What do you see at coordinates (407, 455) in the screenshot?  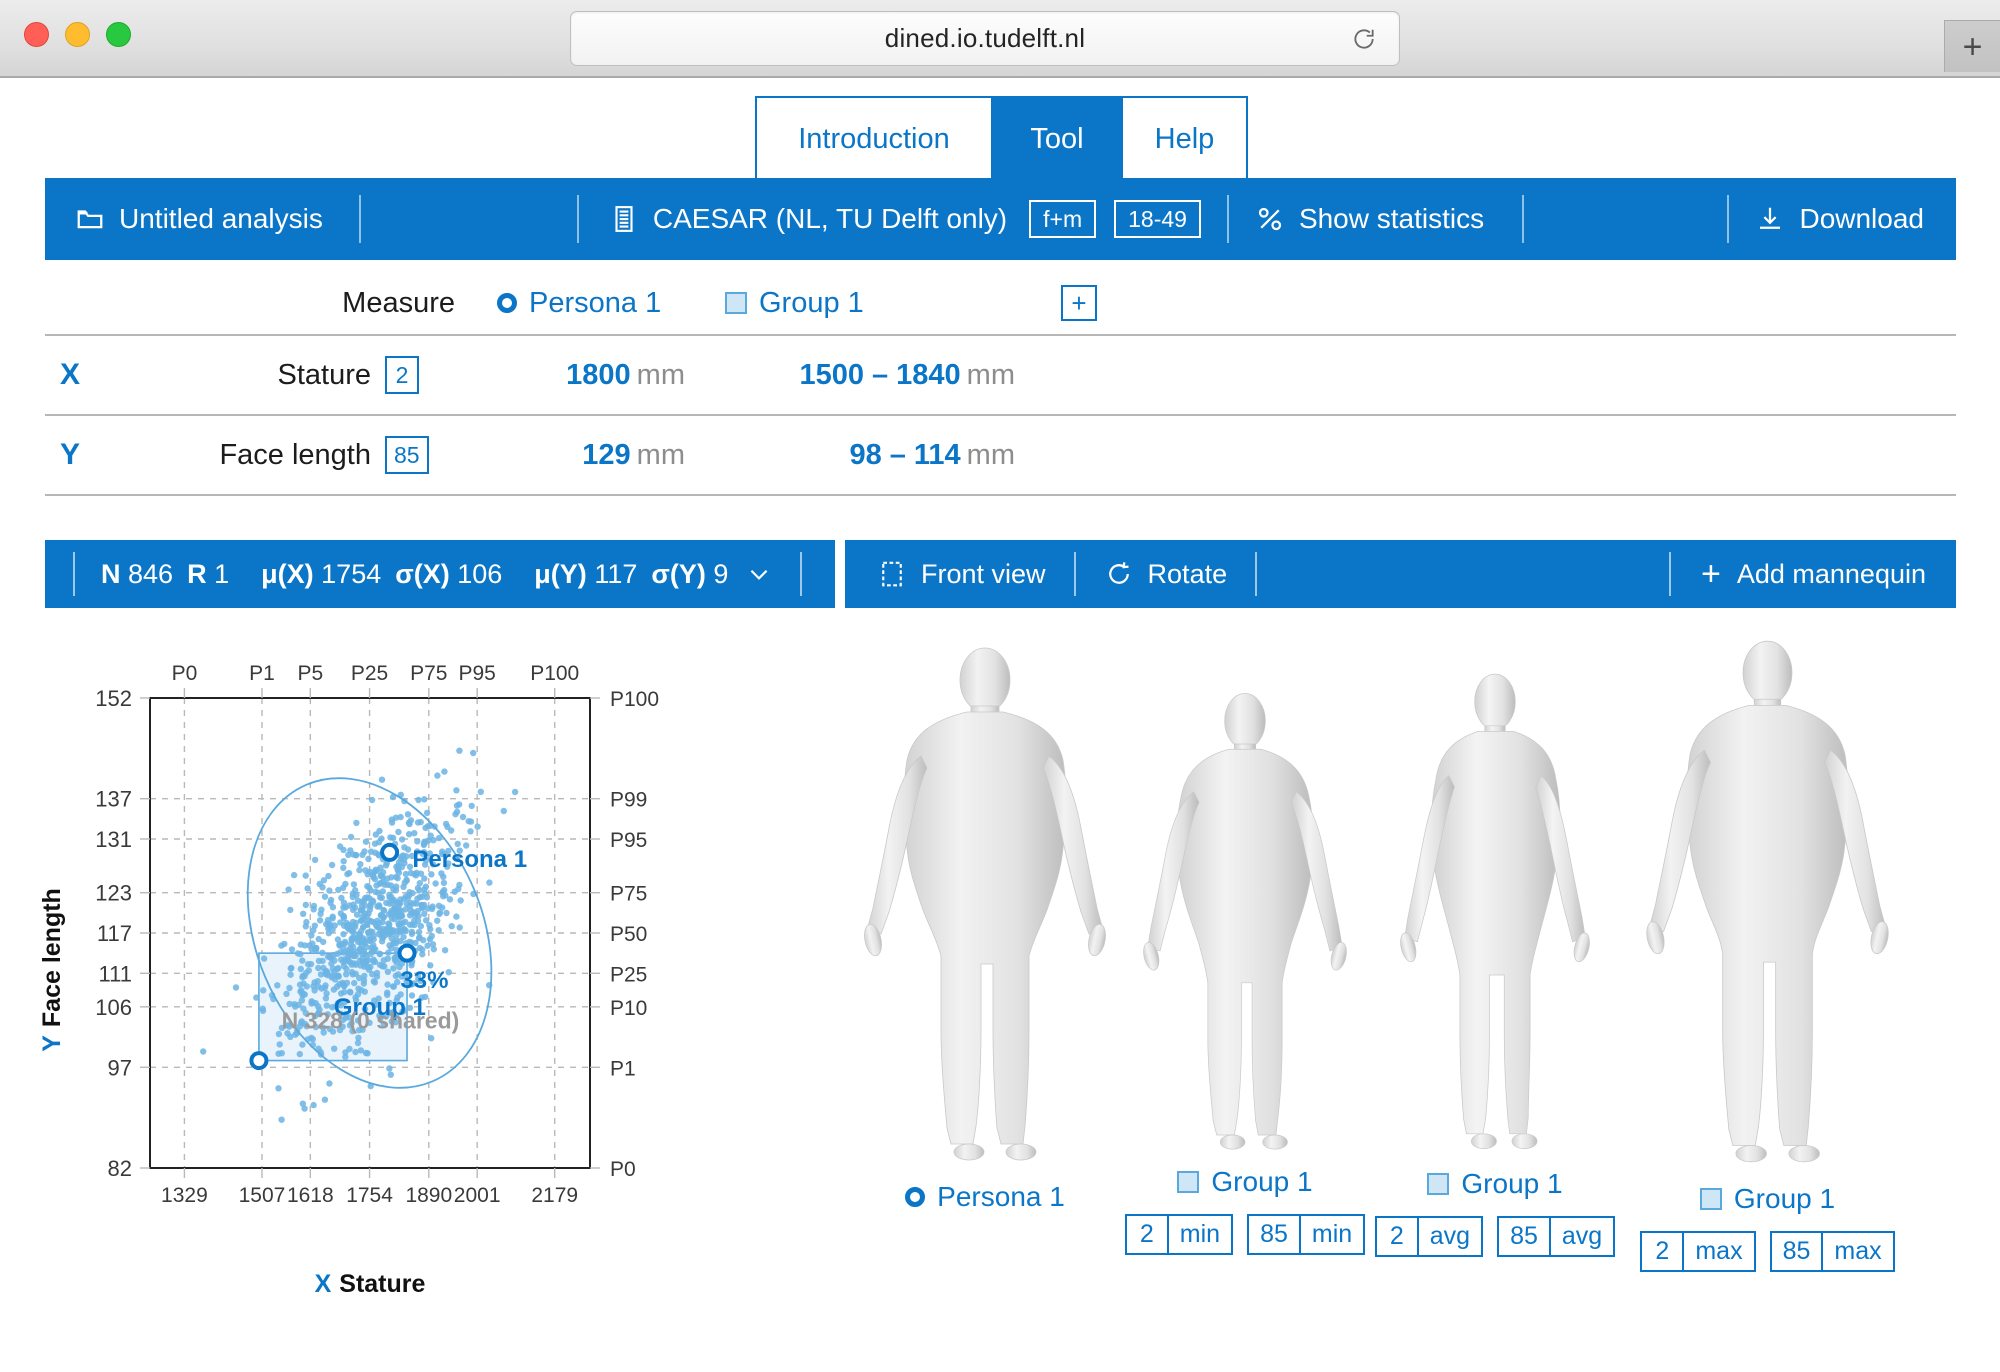 I see `measure-code-value: 85` at bounding box center [407, 455].